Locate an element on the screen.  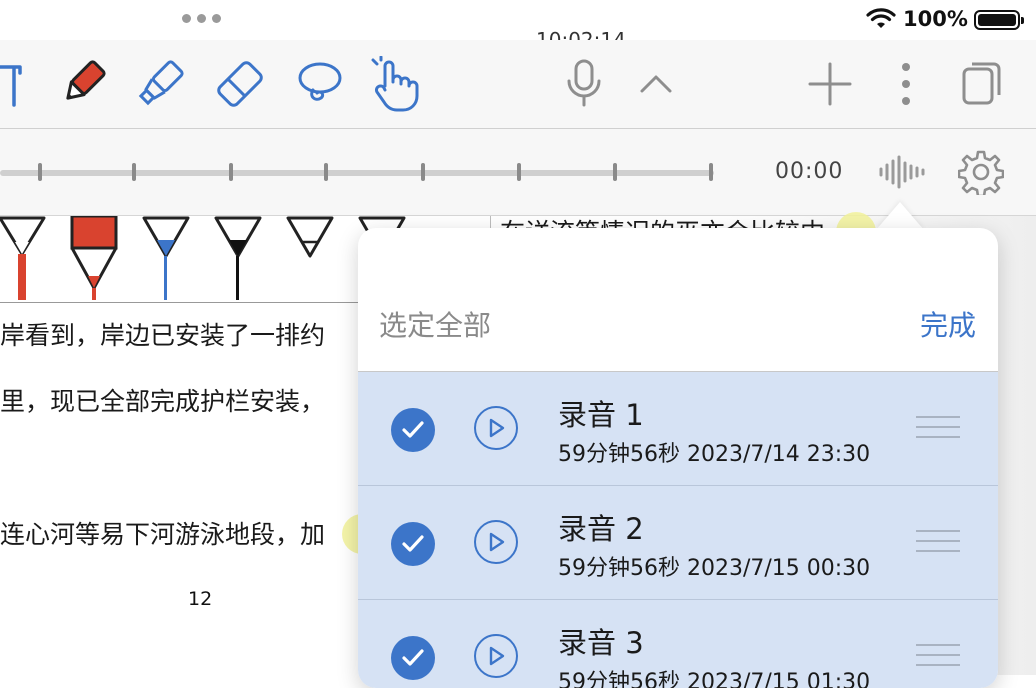
red-marker-icon is located at coordinates (82, 84).